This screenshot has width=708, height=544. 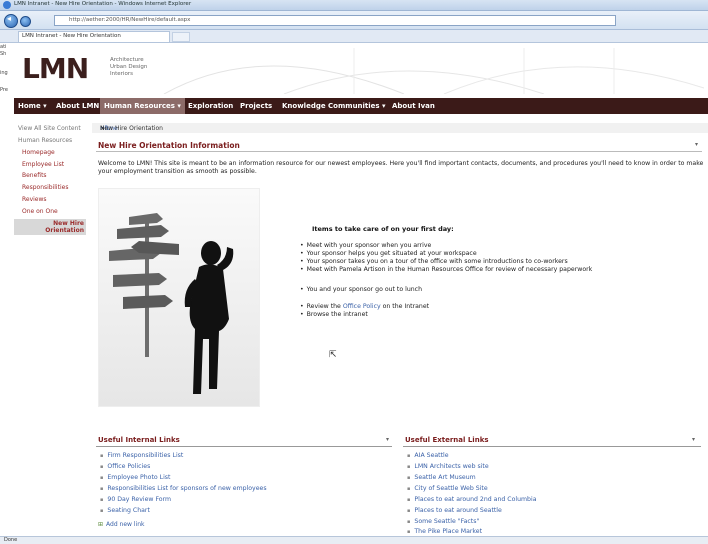 I want to click on external-link-item: City of Seattle Web Site, so click(x=447, y=488).